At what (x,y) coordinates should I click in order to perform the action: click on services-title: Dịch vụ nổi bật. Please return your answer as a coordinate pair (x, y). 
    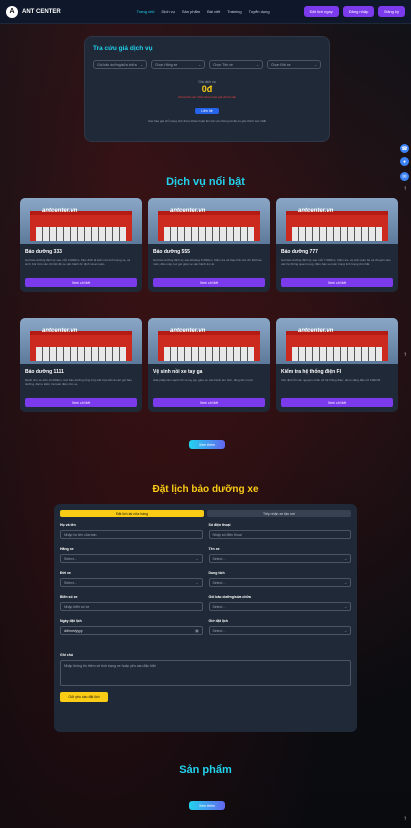
    Looking at the image, I should click on (205, 182).